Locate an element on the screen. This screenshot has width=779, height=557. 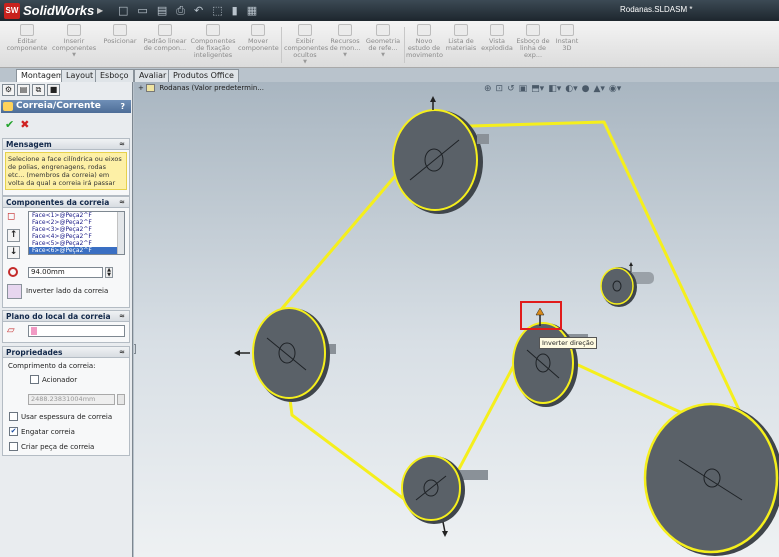
open-document-icon: ▭ is located at coordinates (142, 11).